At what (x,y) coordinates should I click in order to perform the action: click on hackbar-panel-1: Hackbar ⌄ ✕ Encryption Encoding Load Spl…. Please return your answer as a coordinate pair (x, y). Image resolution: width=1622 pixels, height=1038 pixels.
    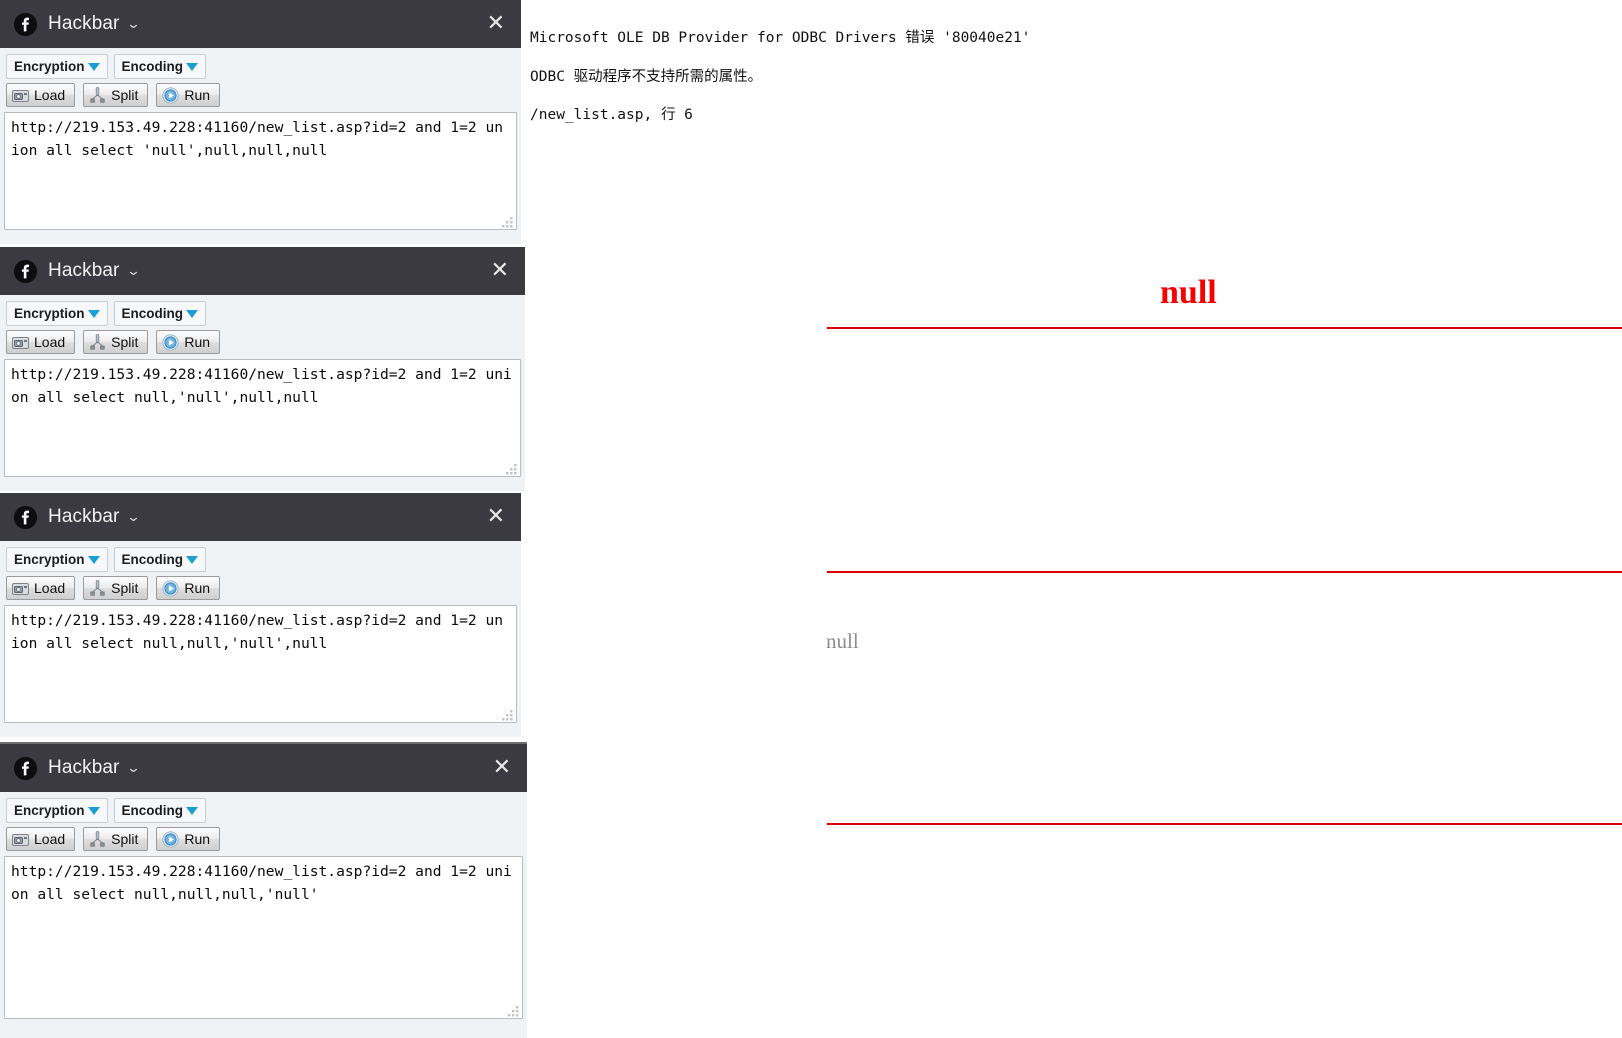
    Looking at the image, I should click on (260, 122).